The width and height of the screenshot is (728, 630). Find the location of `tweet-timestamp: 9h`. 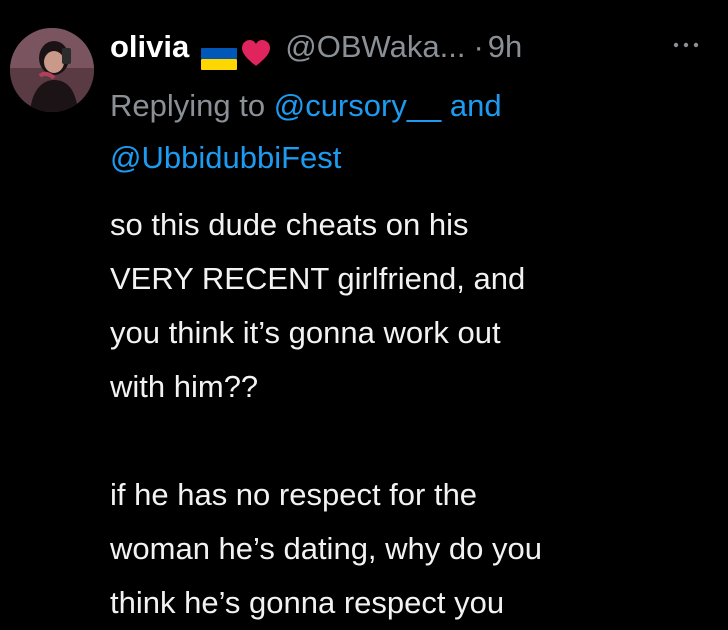

tweet-timestamp: 9h is located at coordinates (505, 47).